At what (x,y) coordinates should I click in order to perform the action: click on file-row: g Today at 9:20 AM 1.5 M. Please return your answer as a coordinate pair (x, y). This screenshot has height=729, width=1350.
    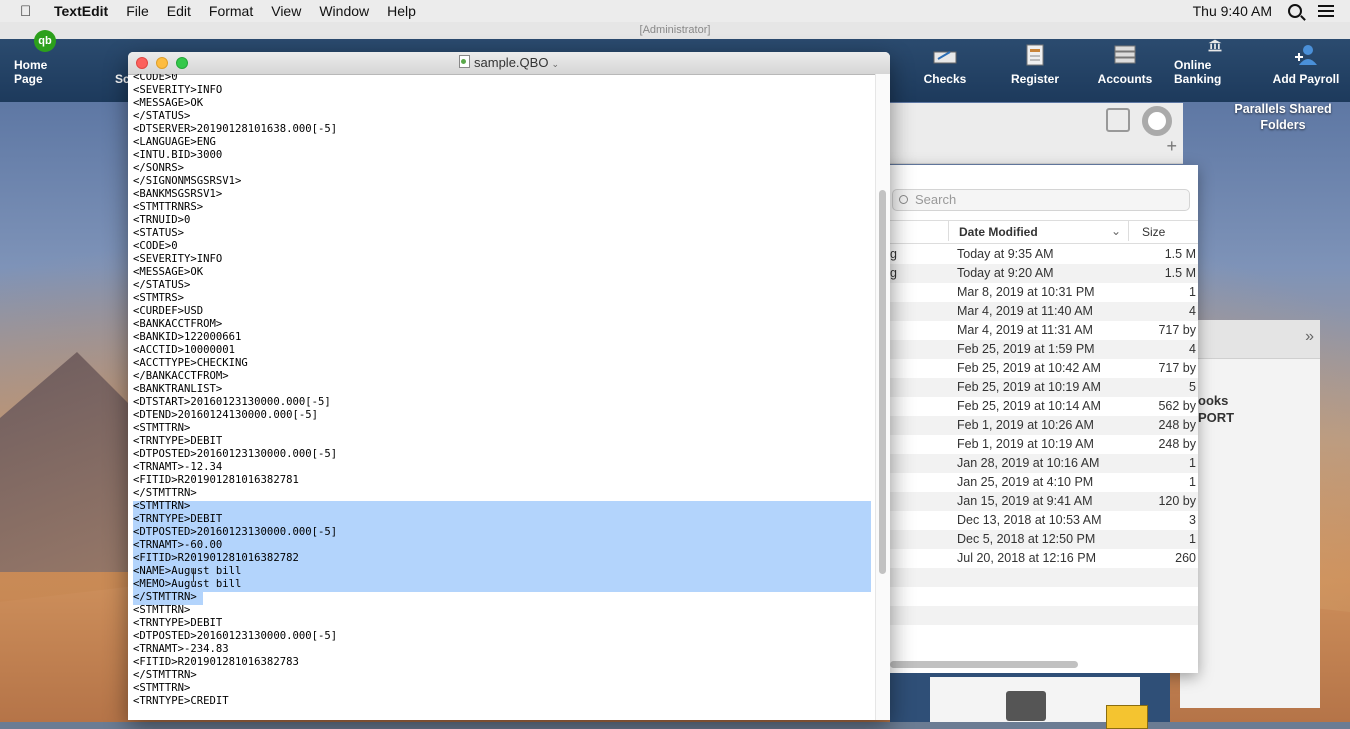
    Looking at the image, I should click on (1039, 273).